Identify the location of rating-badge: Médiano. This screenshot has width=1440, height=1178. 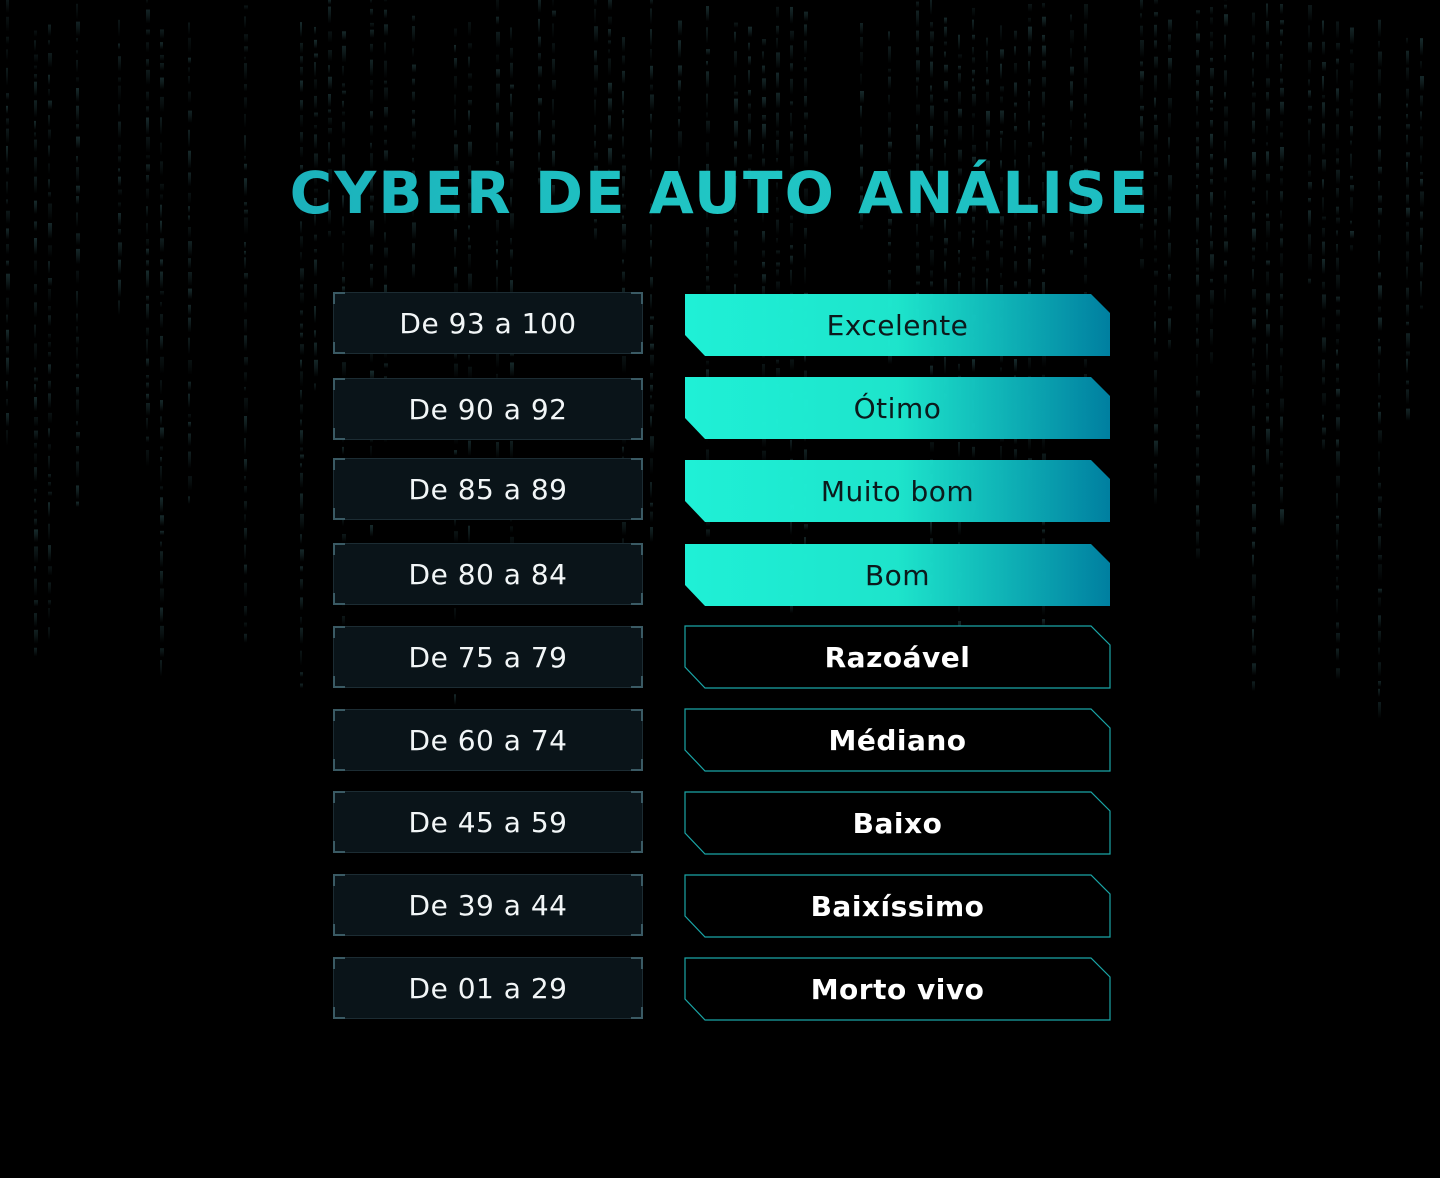
(897, 740).